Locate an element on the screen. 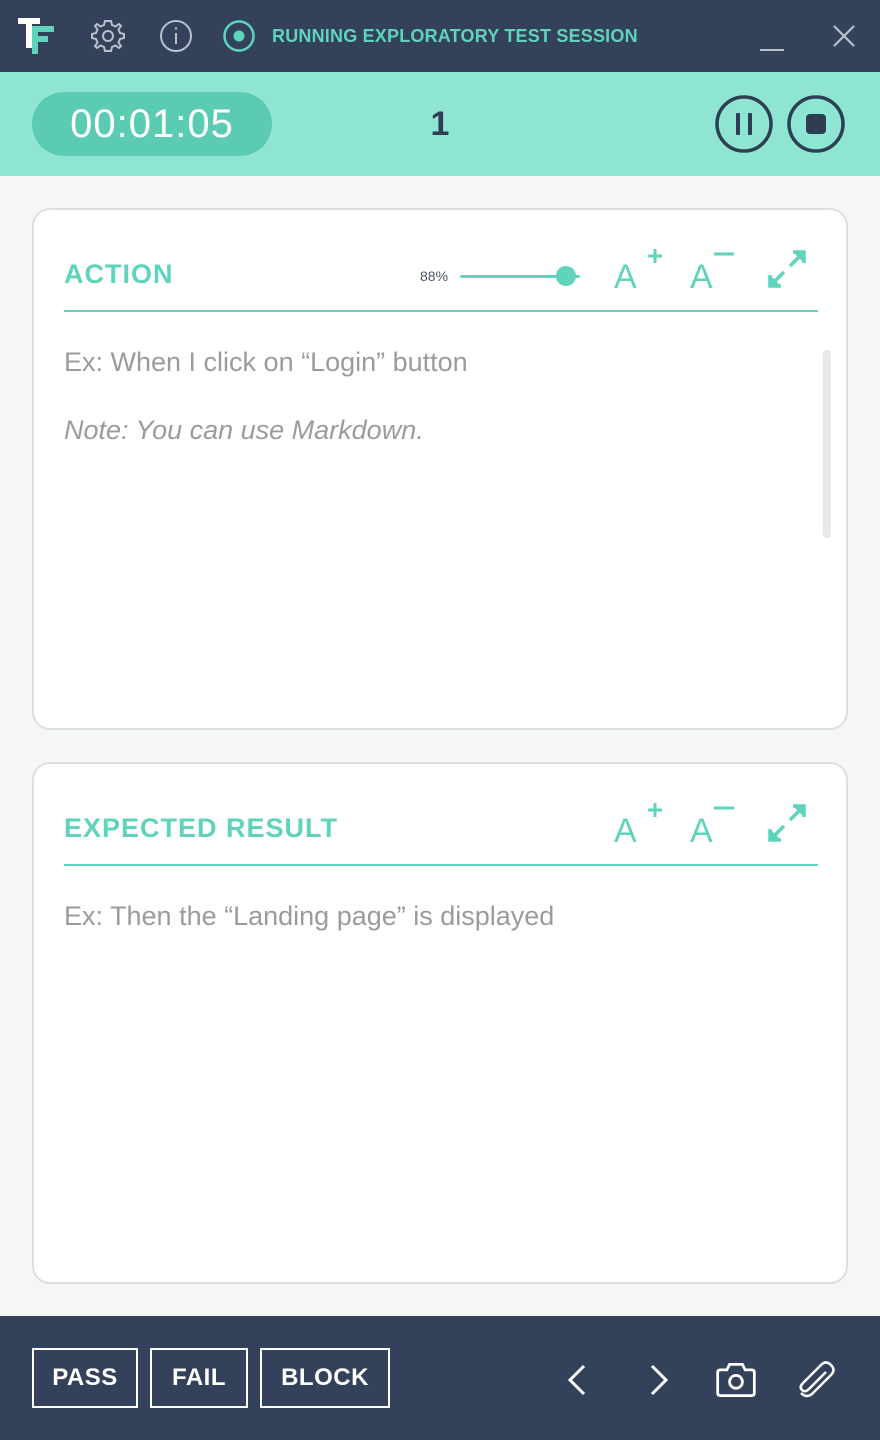 This screenshot has height=1440, width=880. minimize-icon is located at coordinates (772, 46).